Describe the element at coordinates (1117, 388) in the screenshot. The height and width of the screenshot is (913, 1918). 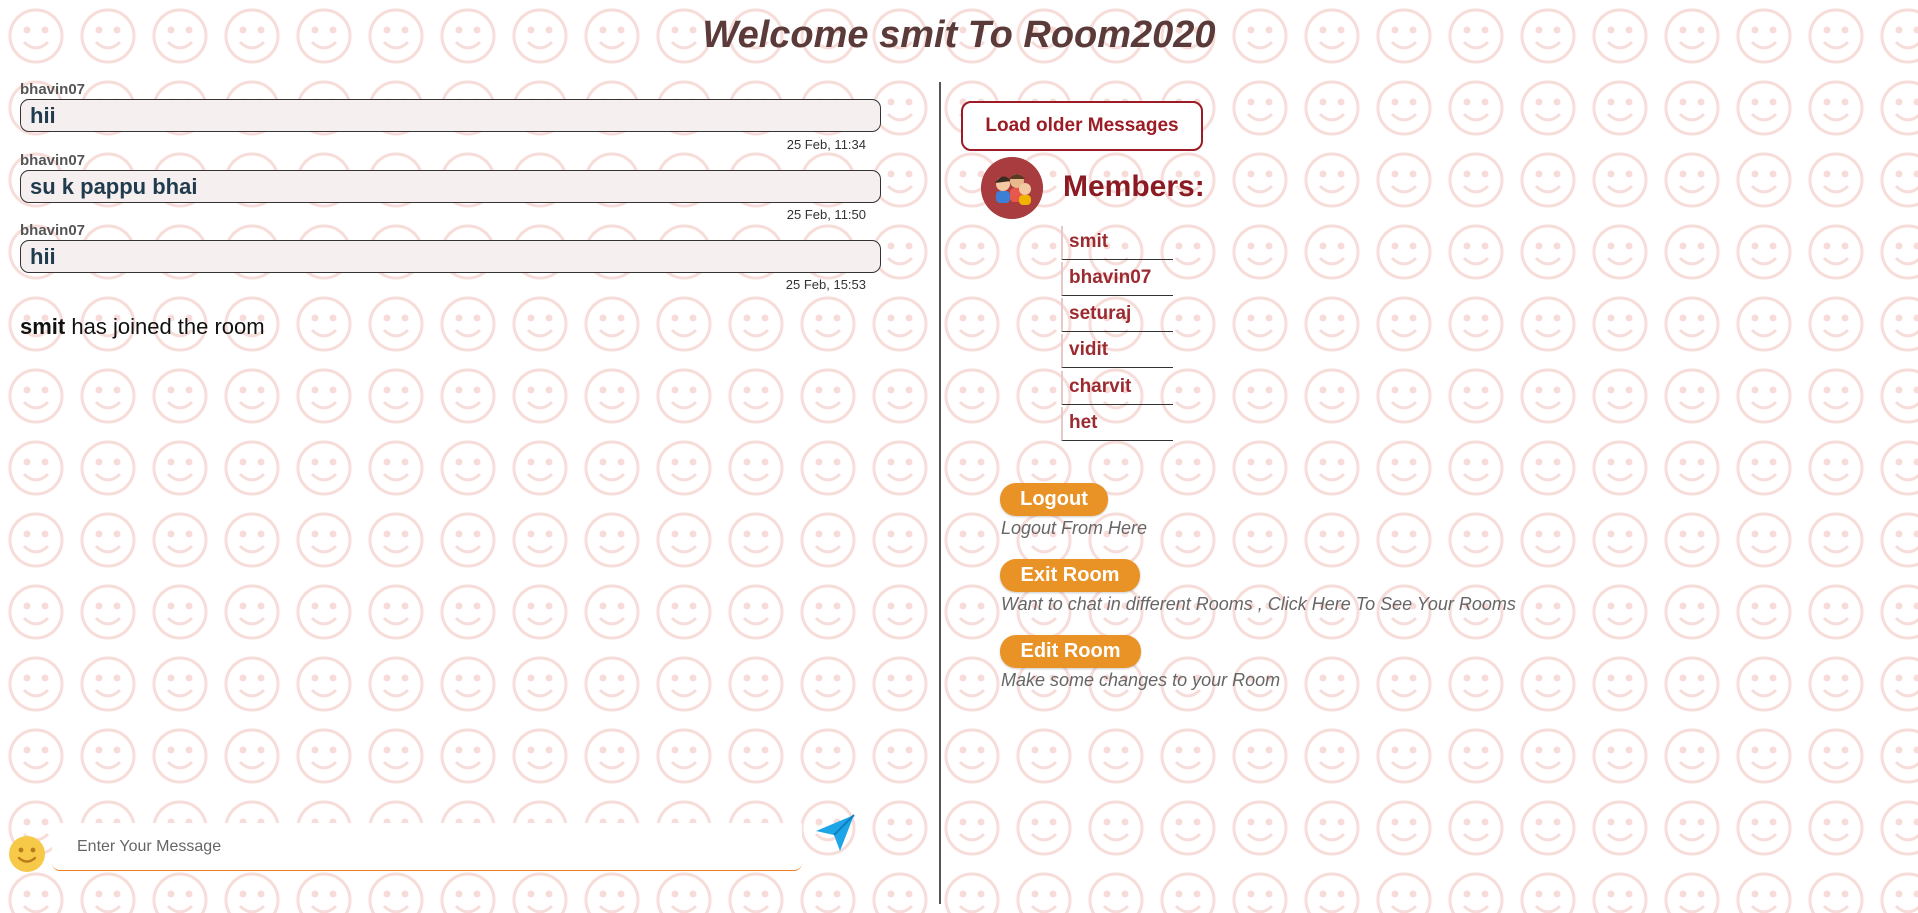
I see `member-item: charvit` at that location.